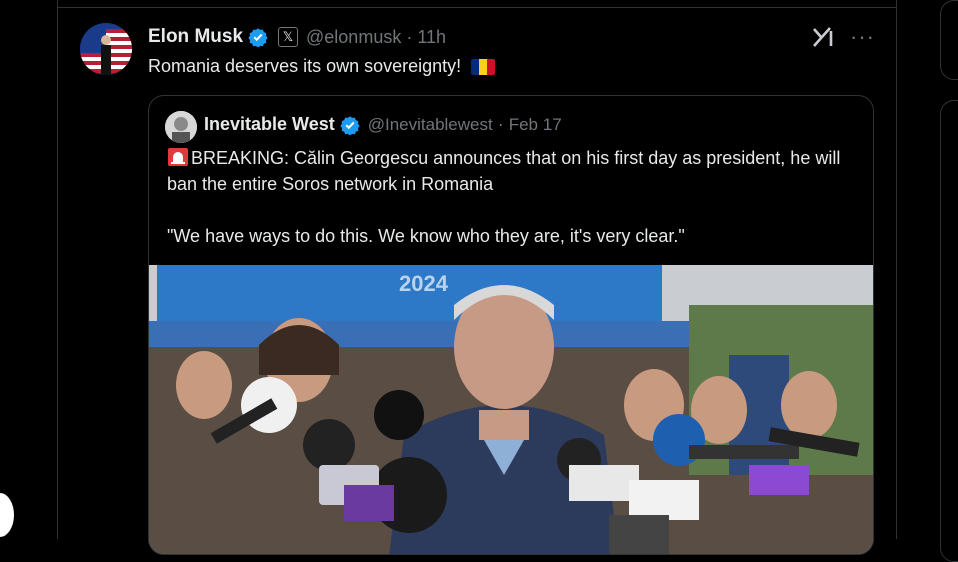 The height and width of the screenshot is (562, 958). What do you see at coordinates (7, 515) in the screenshot?
I see `floating-button` at bounding box center [7, 515].